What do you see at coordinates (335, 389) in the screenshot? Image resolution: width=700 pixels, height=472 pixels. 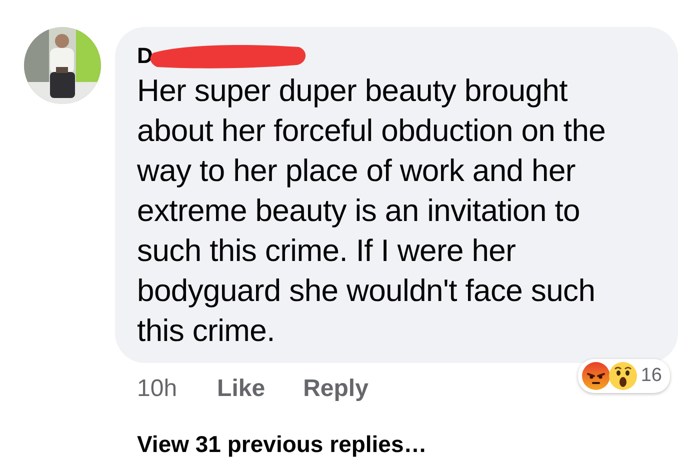 I see `reply-button: Reply` at bounding box center [335, 389].